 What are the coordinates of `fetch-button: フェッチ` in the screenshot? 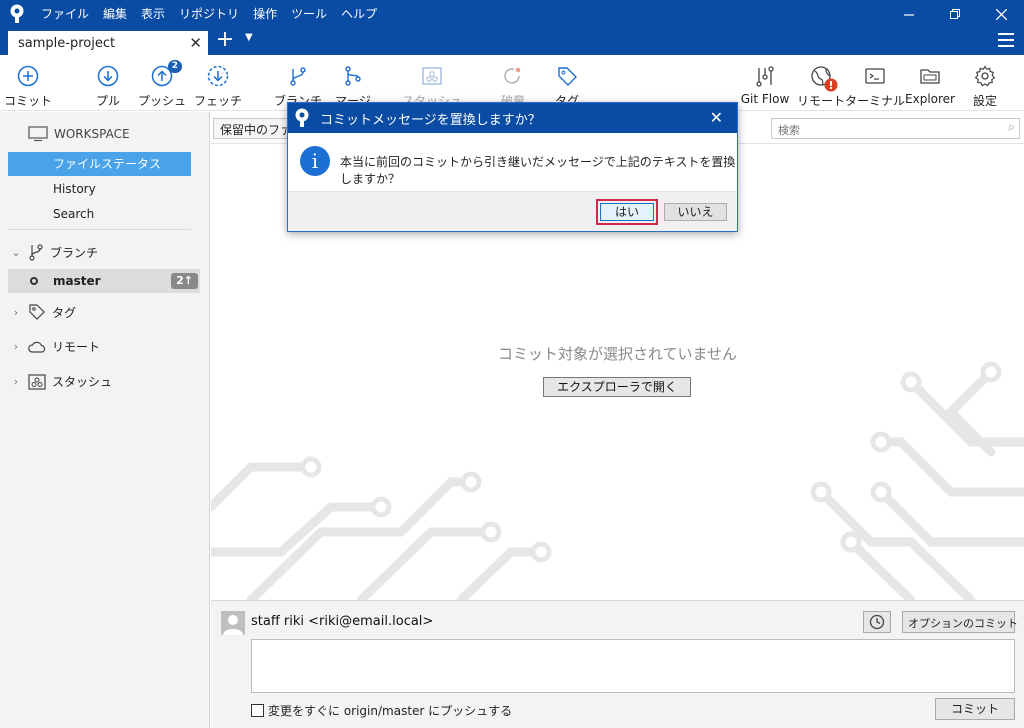 It's located at (218, 86).